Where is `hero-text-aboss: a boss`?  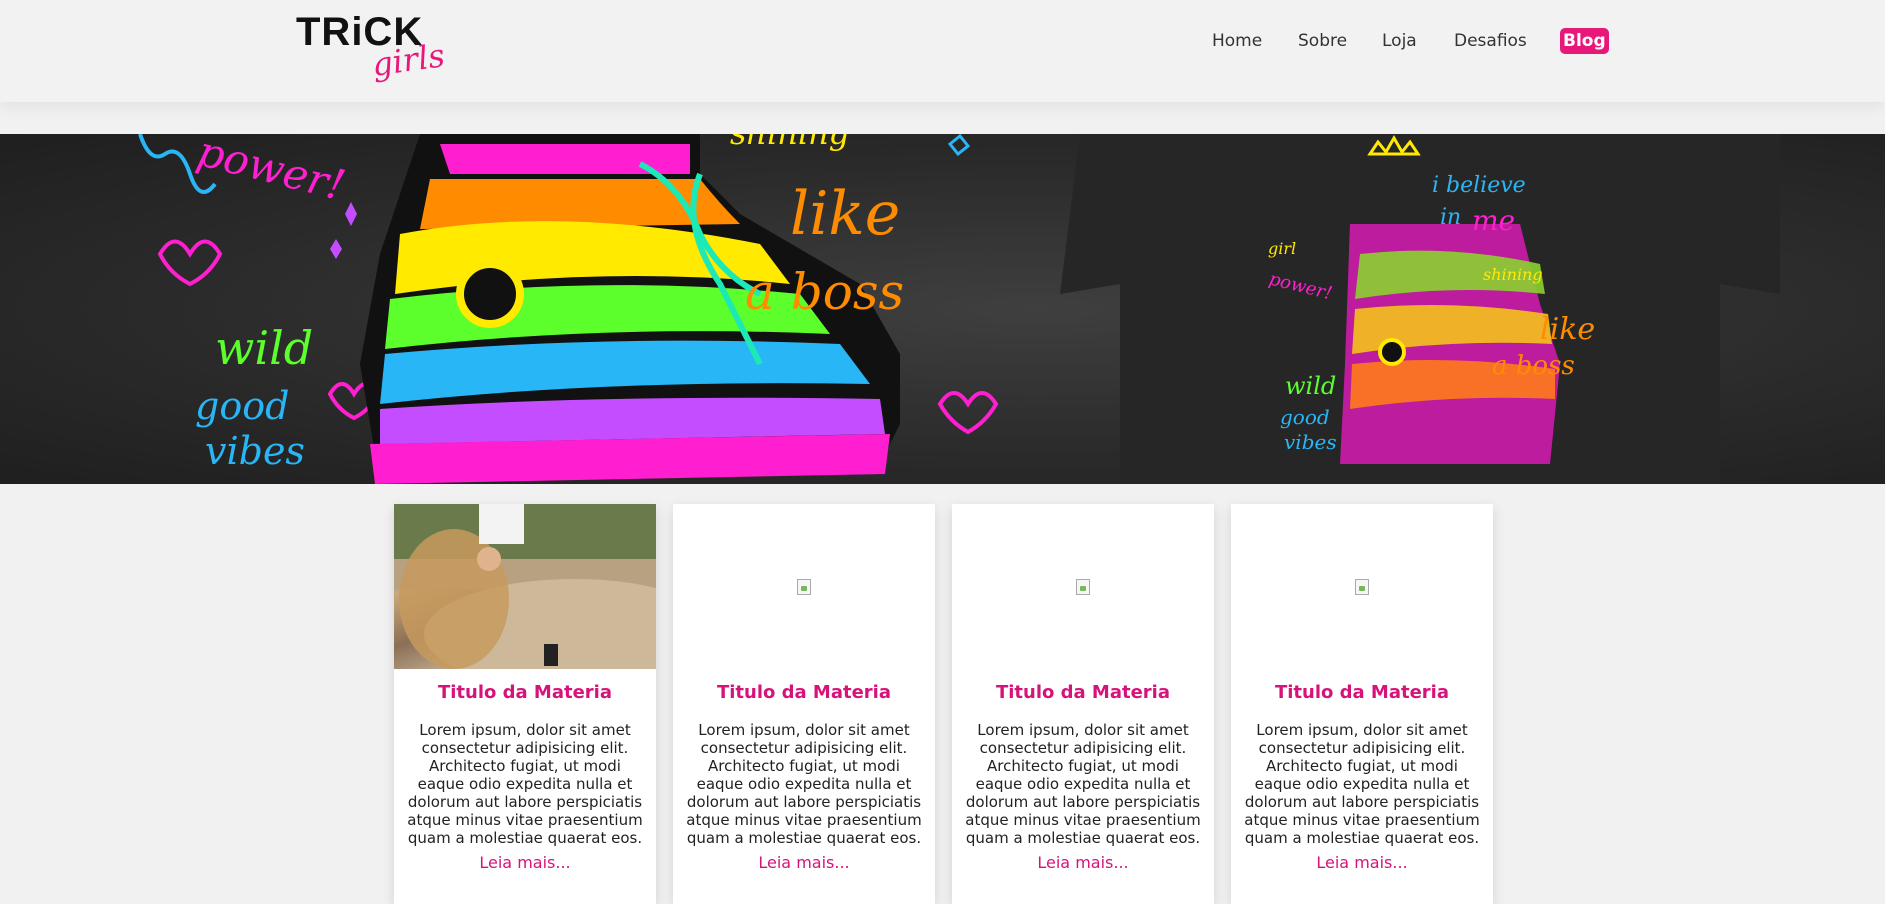 hero-text-aboss: a boss is located at coordinates (824, 292).